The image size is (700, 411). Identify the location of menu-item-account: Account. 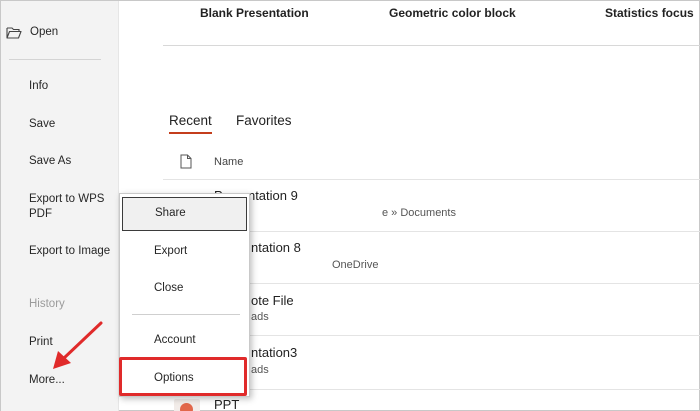
(184, 340).